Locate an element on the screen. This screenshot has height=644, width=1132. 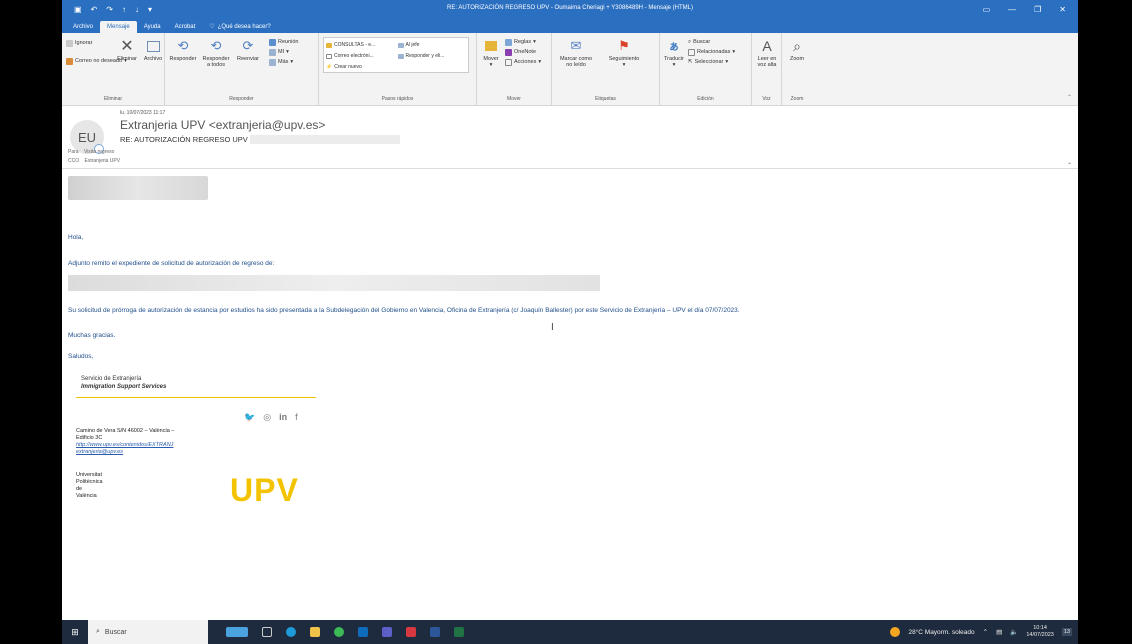
actions-button: Acciones ▾ is located at coordinates (523, 62).